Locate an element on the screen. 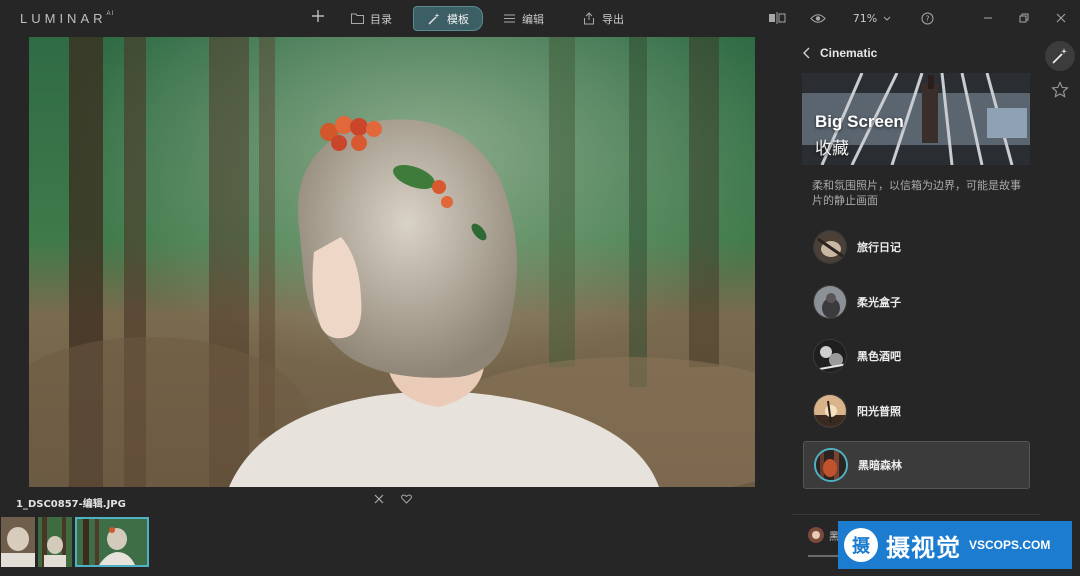  preset-item: 黑色酒吧 is located at coordinates (916, 356).